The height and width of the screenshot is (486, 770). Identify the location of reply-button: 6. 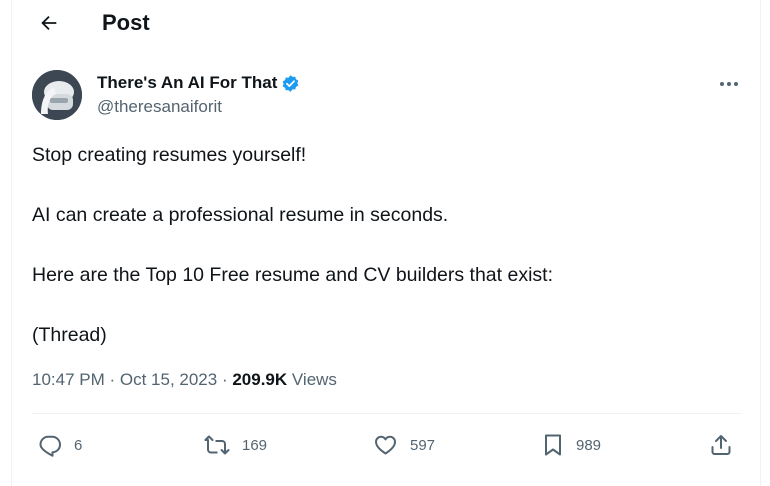
(60, 445).